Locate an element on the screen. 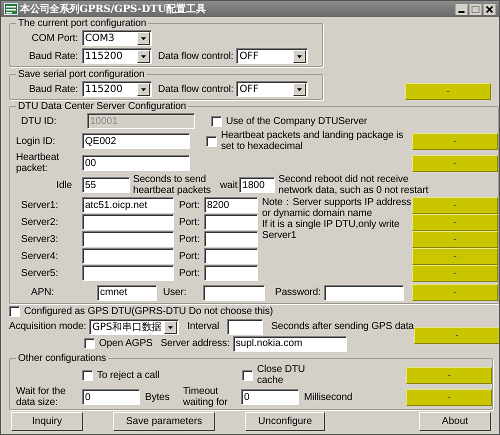  field-label: wait is located at coordinates (229, 185).